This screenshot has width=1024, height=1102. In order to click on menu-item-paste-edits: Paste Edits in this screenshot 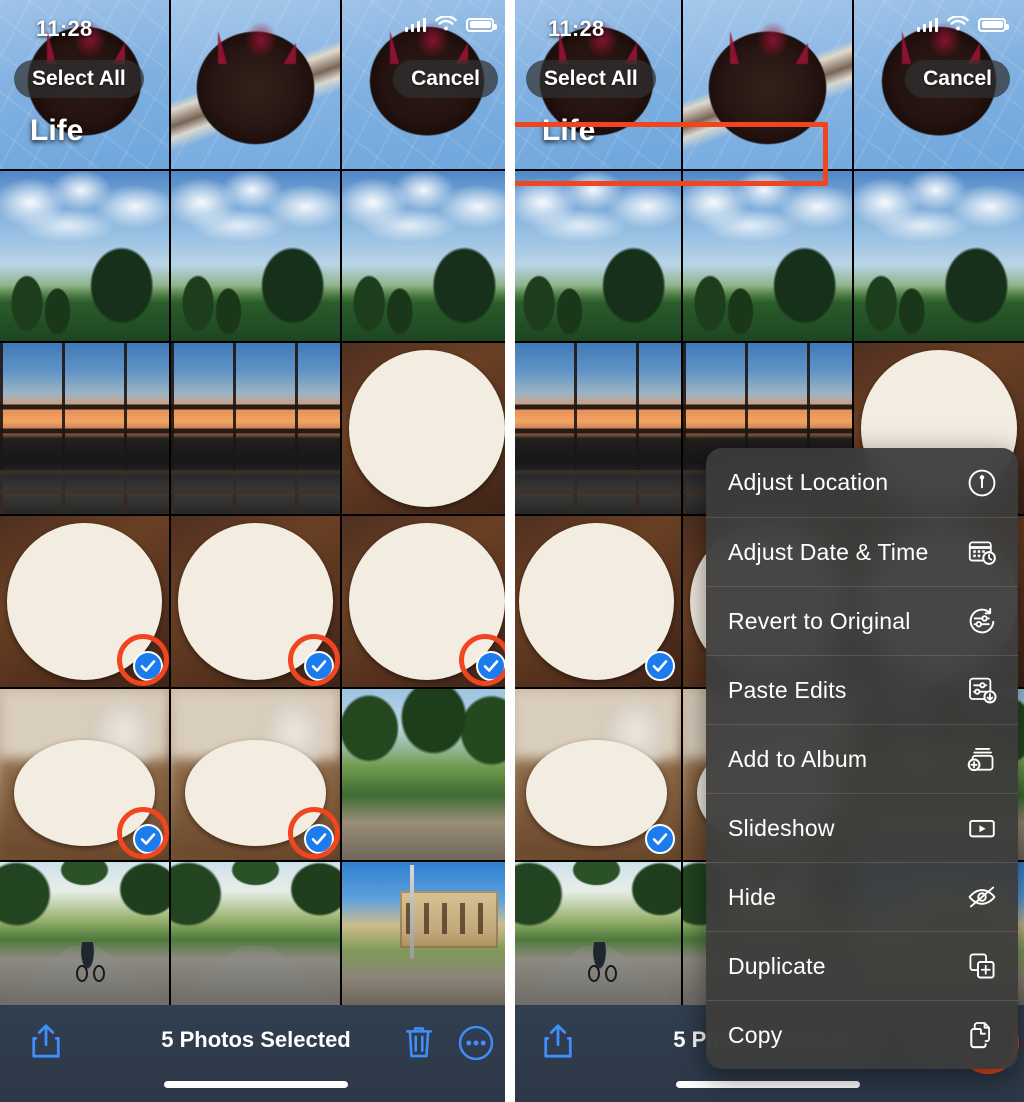, I will do `click(862, 689)`.